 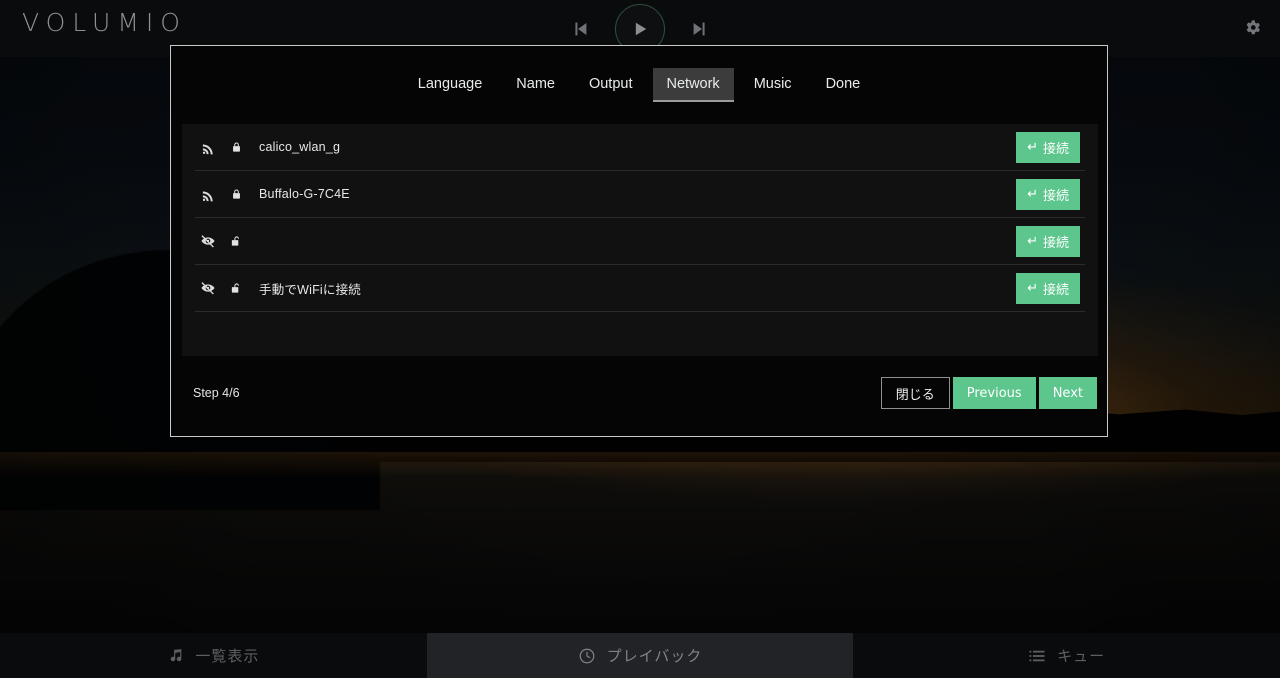 What do you see at coordinates (175, 655) in the screenshot?
I see `music-note-icon` at bounding box center [175, 655].